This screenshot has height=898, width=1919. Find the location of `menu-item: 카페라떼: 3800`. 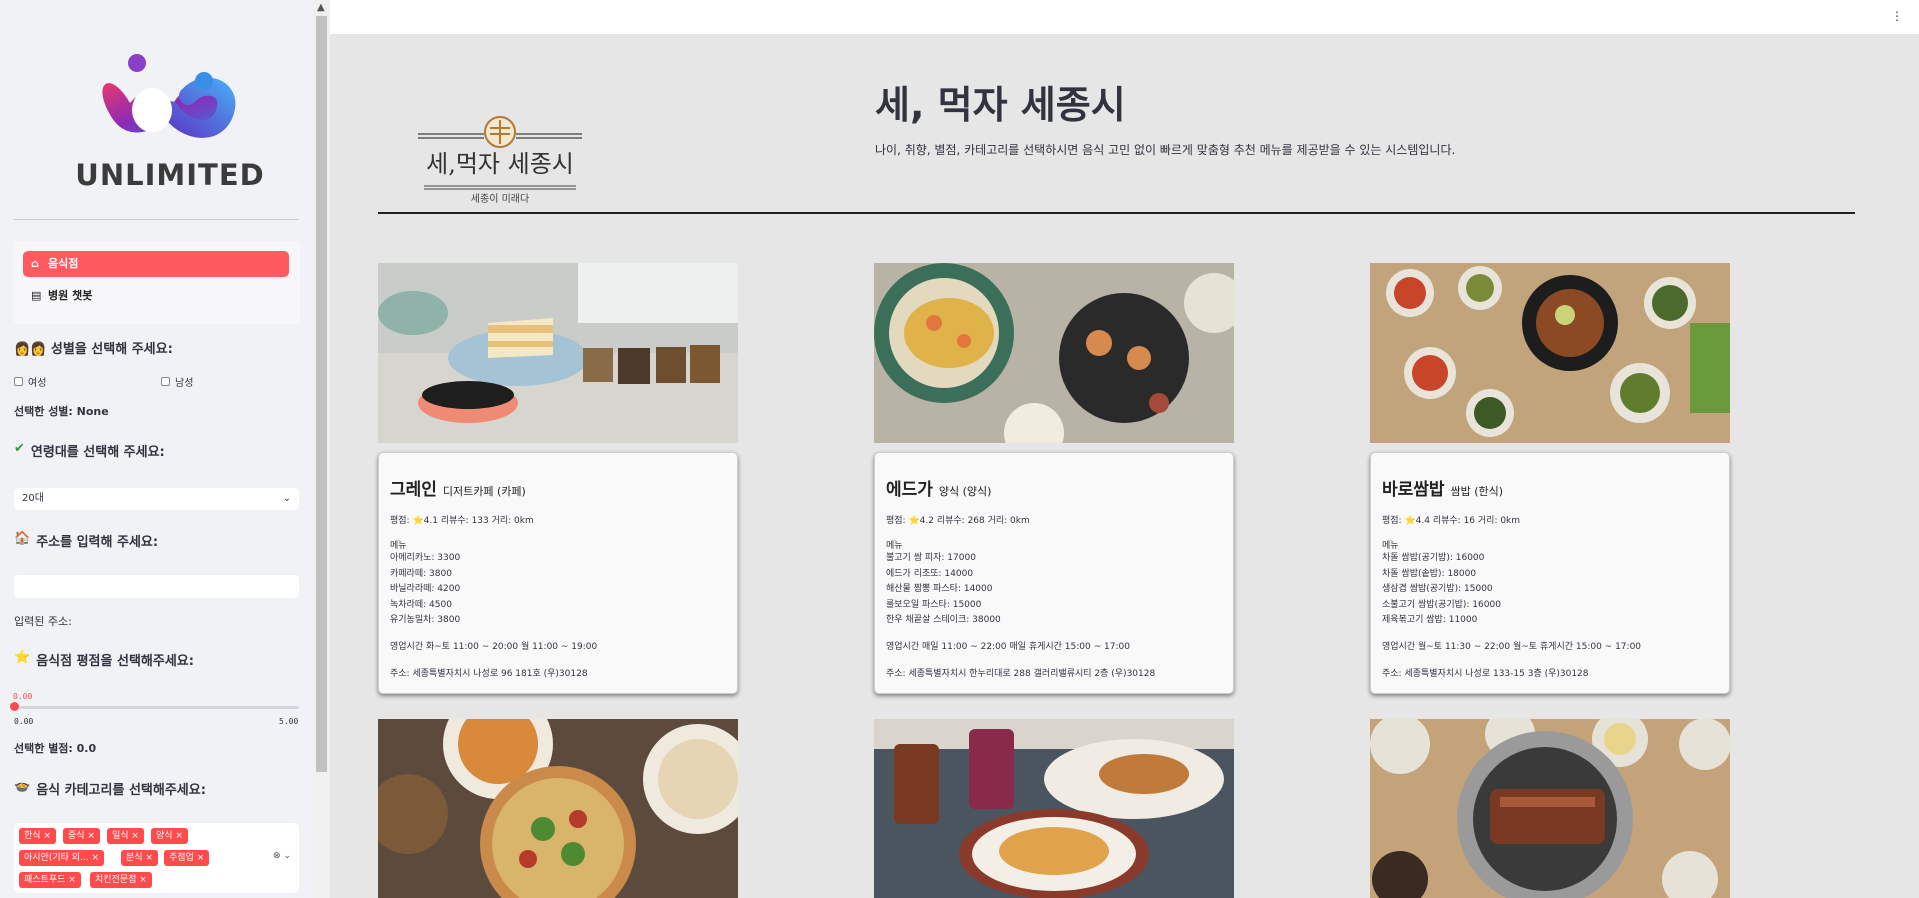

menu-item: 카페라떼: 3800 is located at coordinates (421, 573).